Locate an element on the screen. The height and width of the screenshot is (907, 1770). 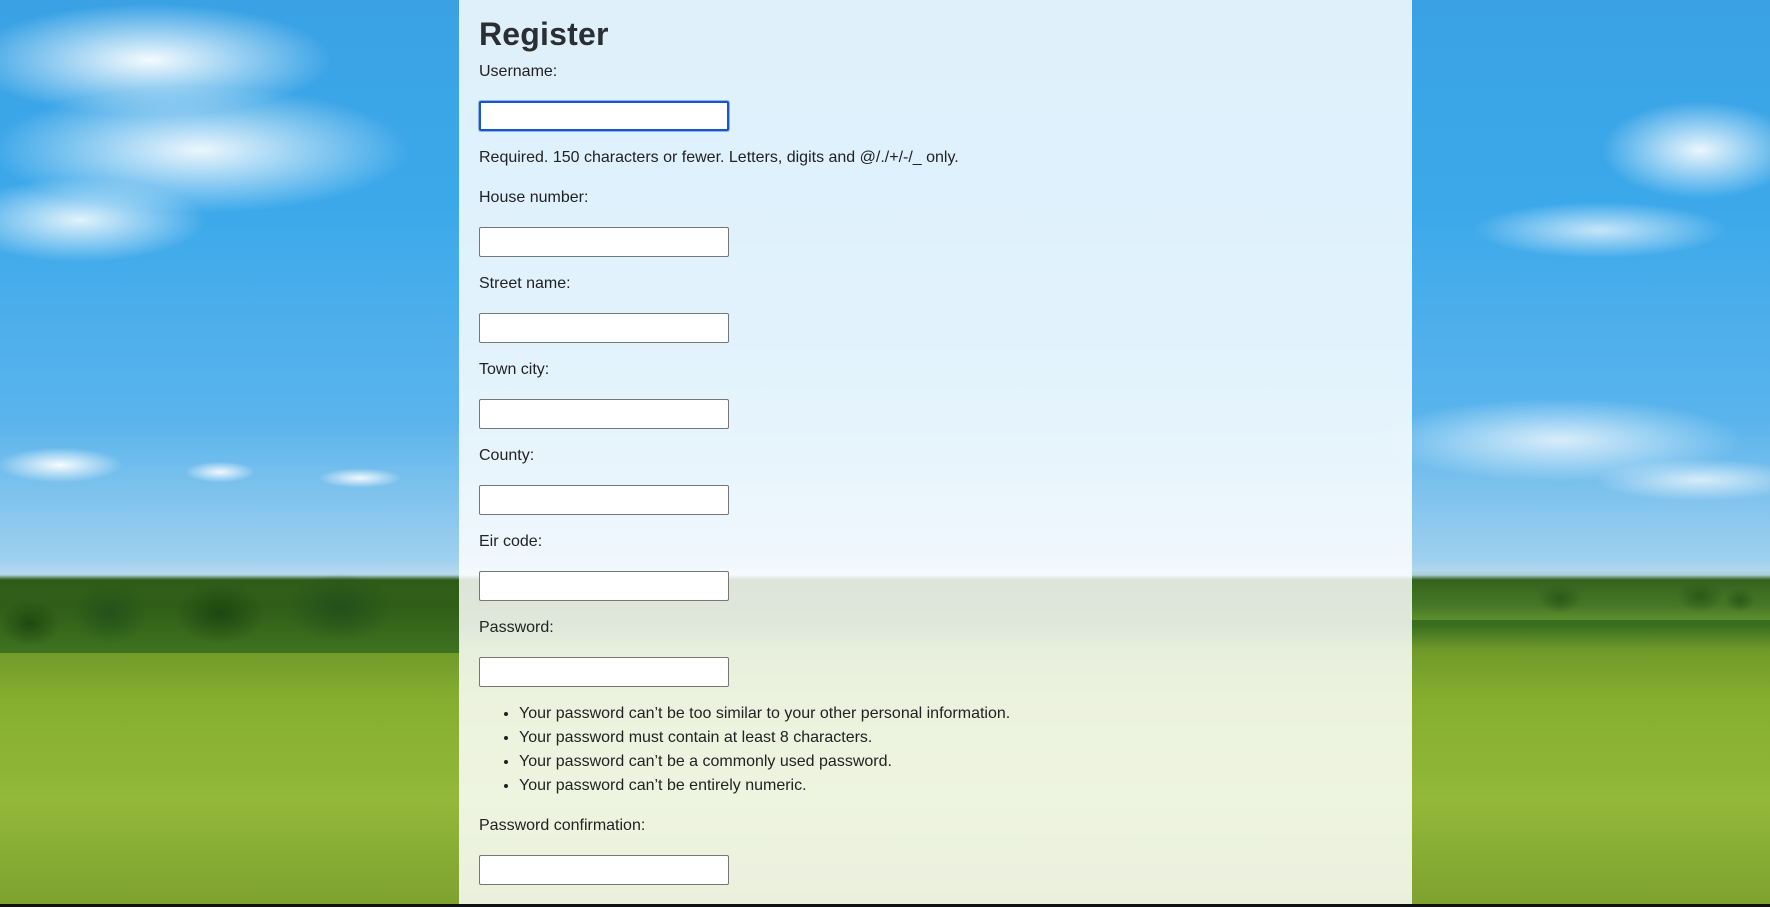
town-city-label: Town city: is located at coordinates (514, 369).